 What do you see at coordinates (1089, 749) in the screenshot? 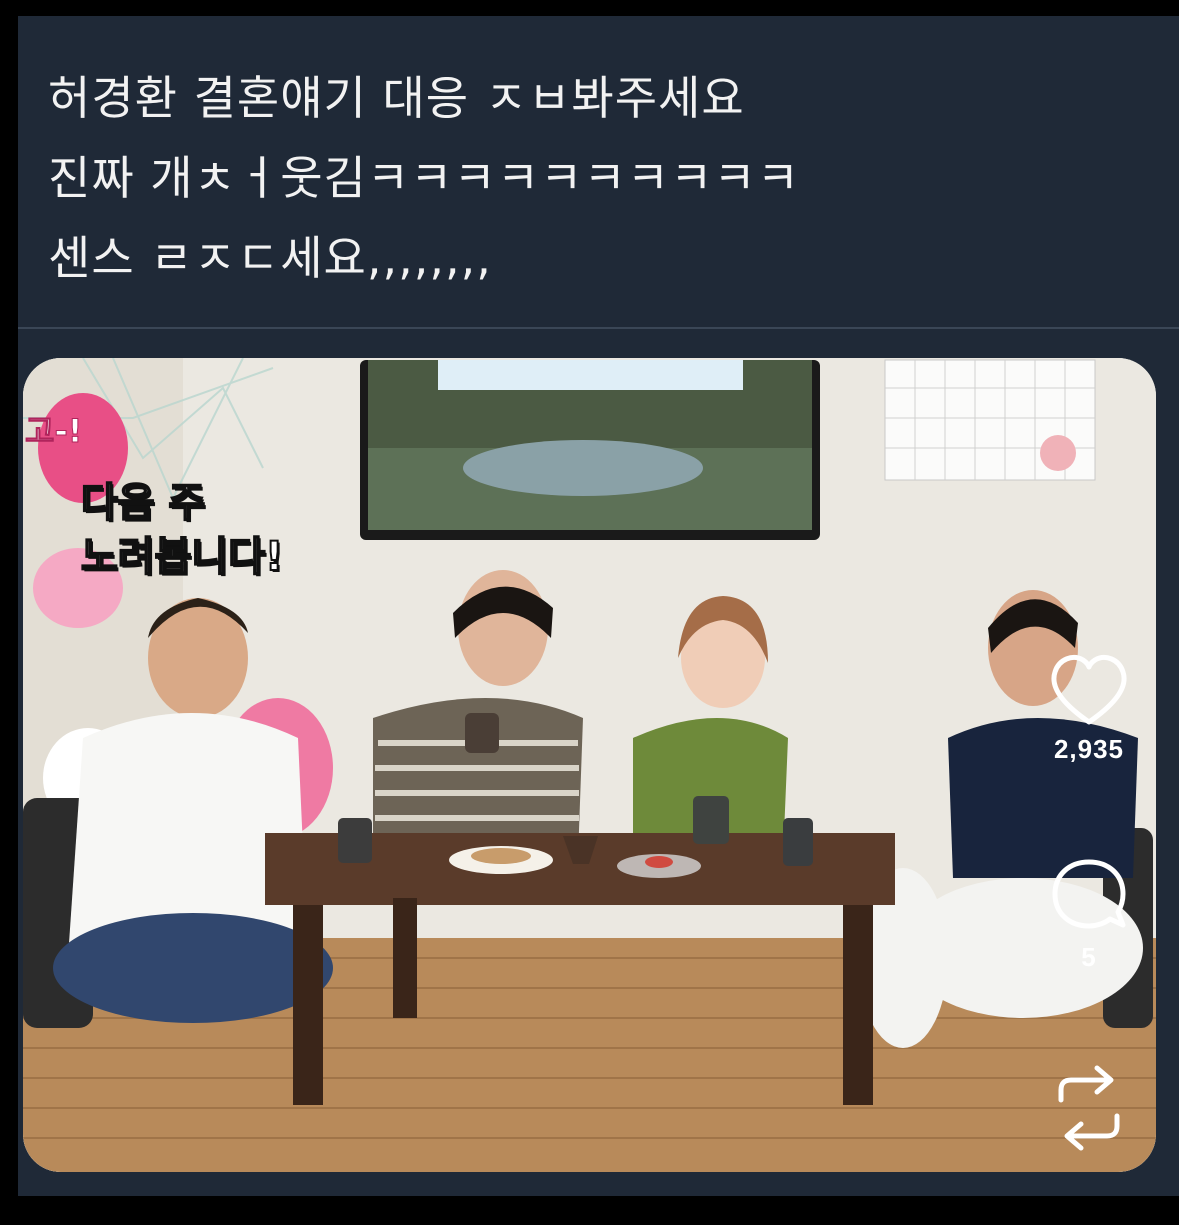
I see `like-count: 2,935` at bounding box center [1089, 749].